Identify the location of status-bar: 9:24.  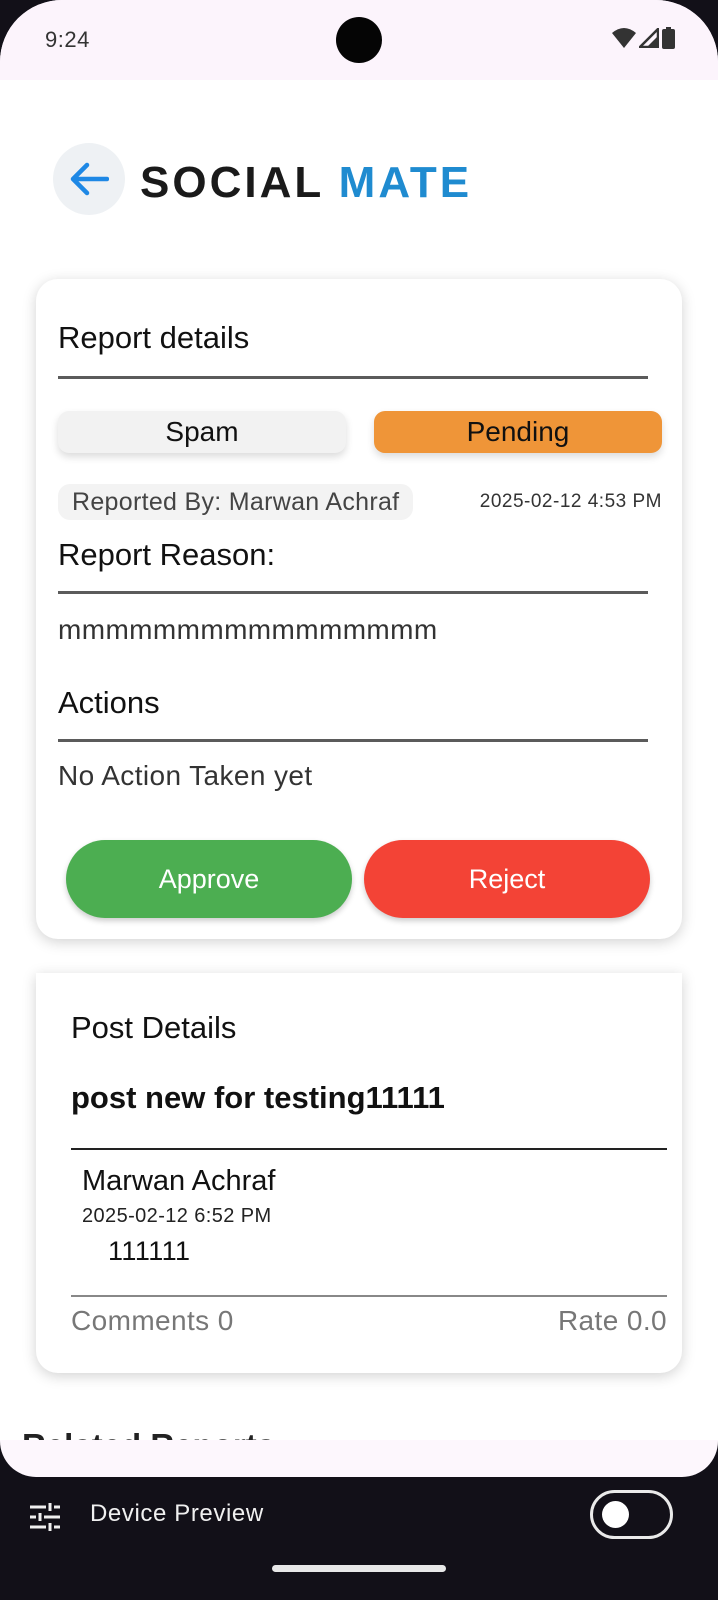
(359, 40).